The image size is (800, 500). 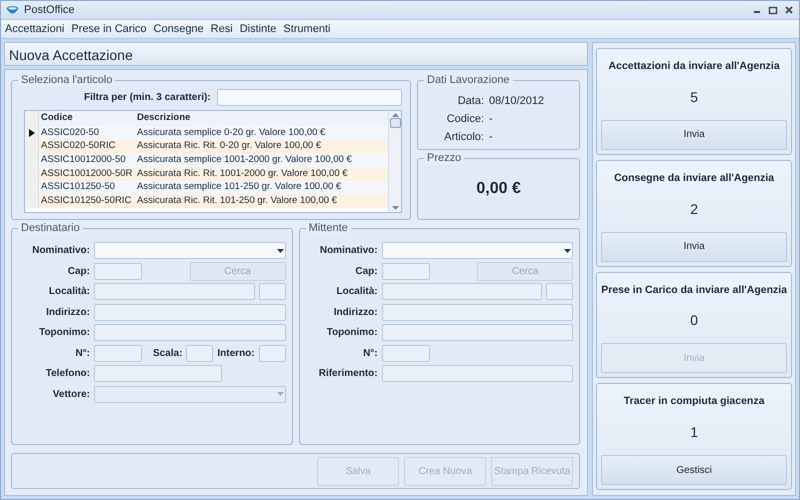 I want to click on card-title: Tracer in compiuta giacenza, so click(x=694, y=402).